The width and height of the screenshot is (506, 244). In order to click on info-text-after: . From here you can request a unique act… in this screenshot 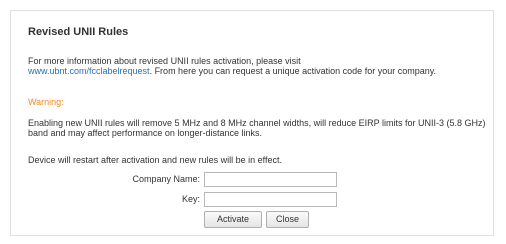, I will do `click(293, 71)`.